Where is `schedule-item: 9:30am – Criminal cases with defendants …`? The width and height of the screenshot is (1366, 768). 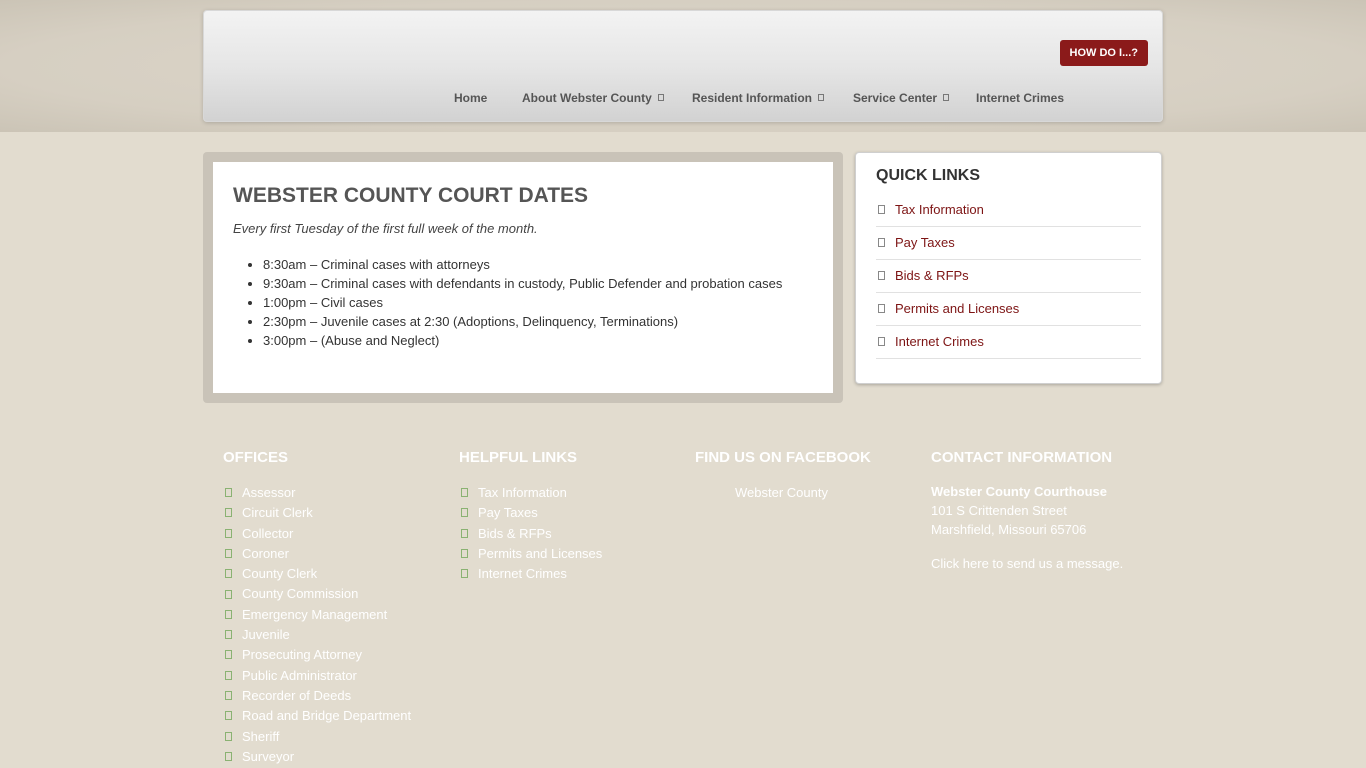
schedule-item: 9:30am – Criminal cases with defendants … is located at coordinates (538, 283).